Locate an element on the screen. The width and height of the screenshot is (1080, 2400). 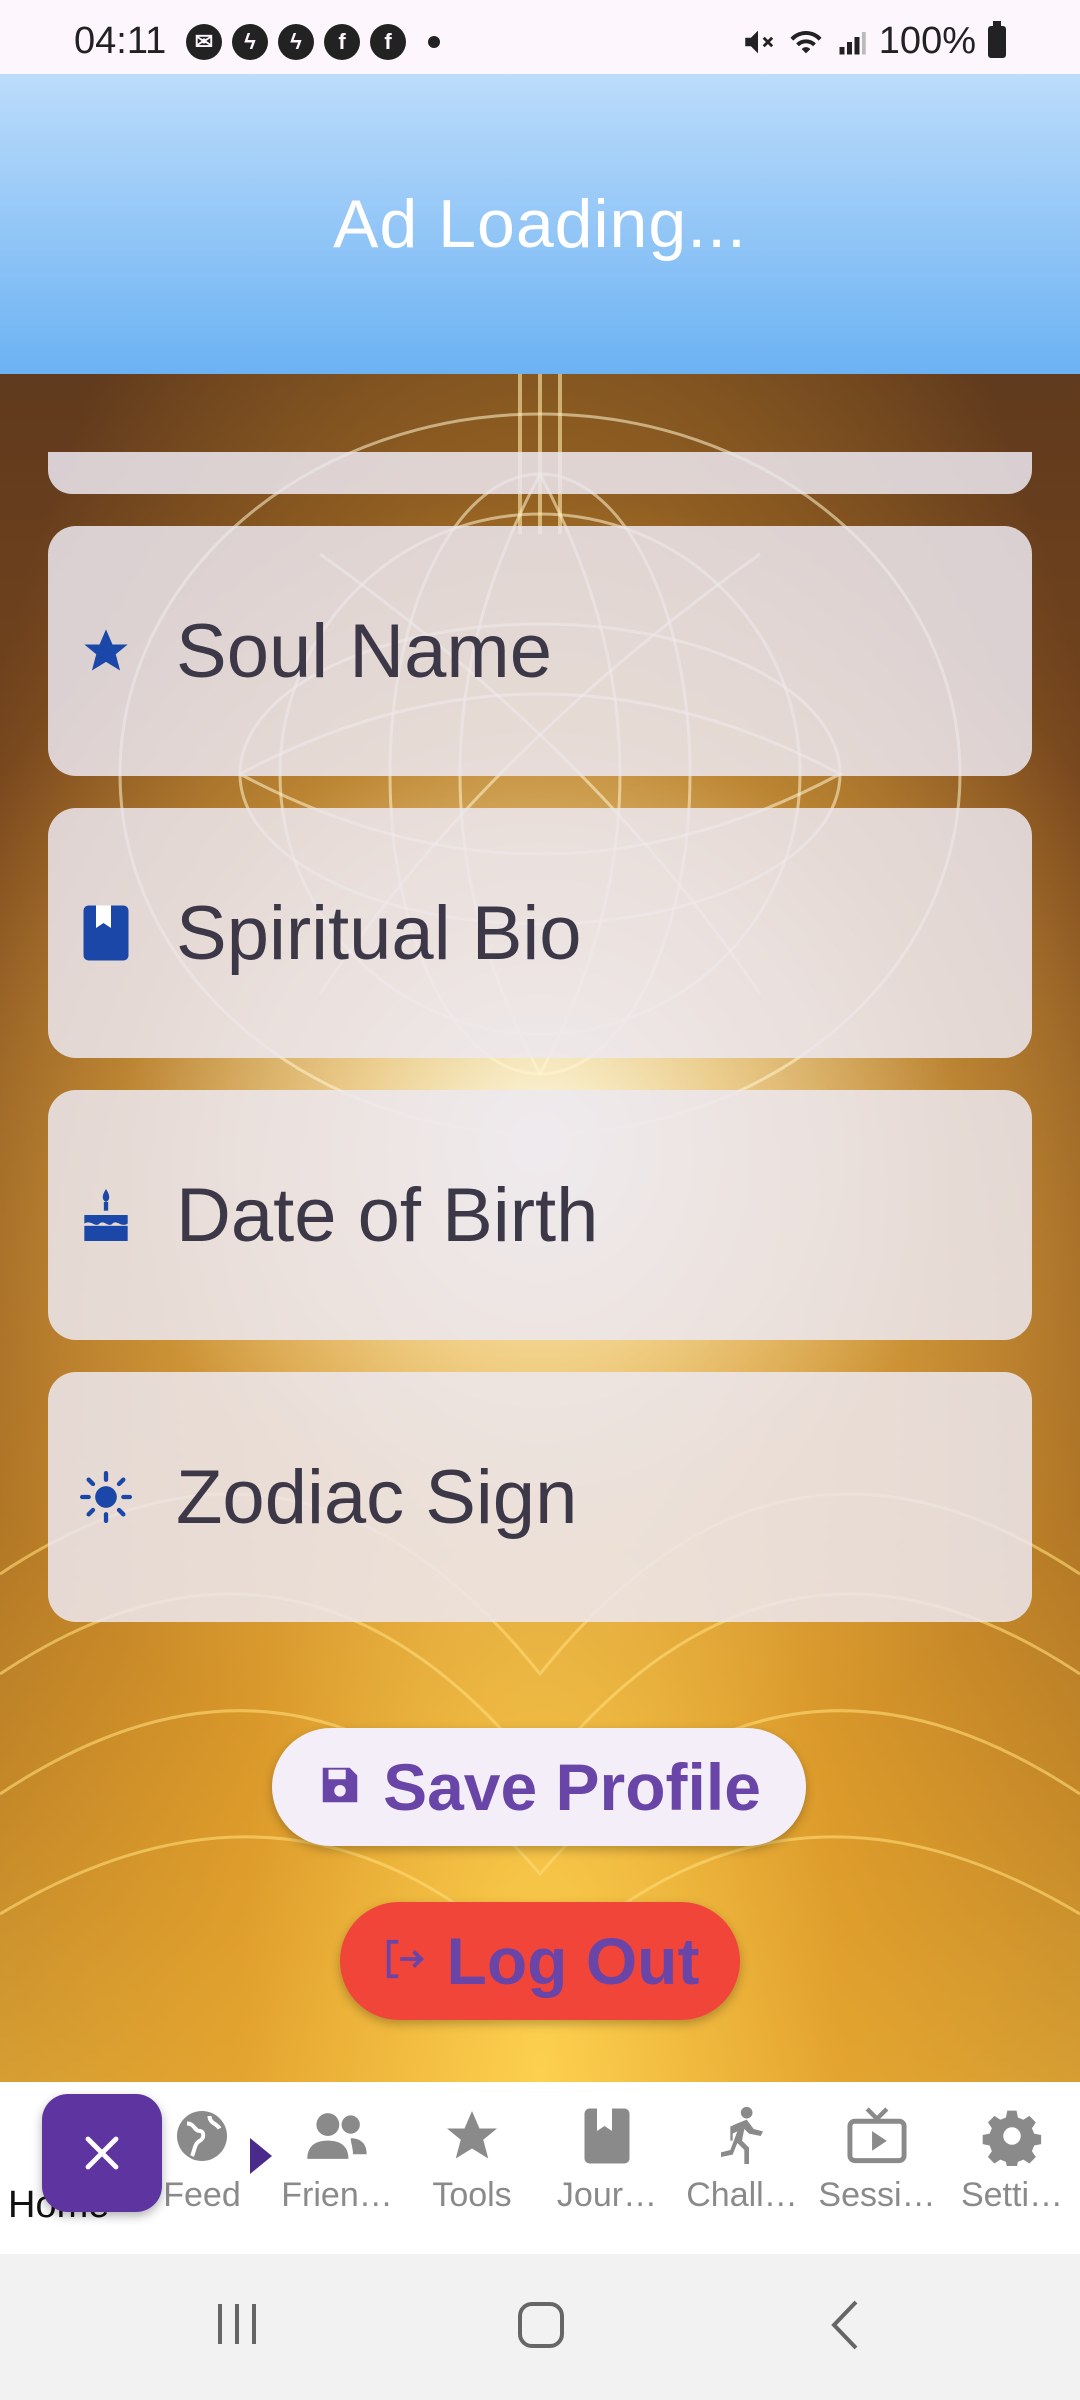
sun-icon is located at coordinates (106, 1497).